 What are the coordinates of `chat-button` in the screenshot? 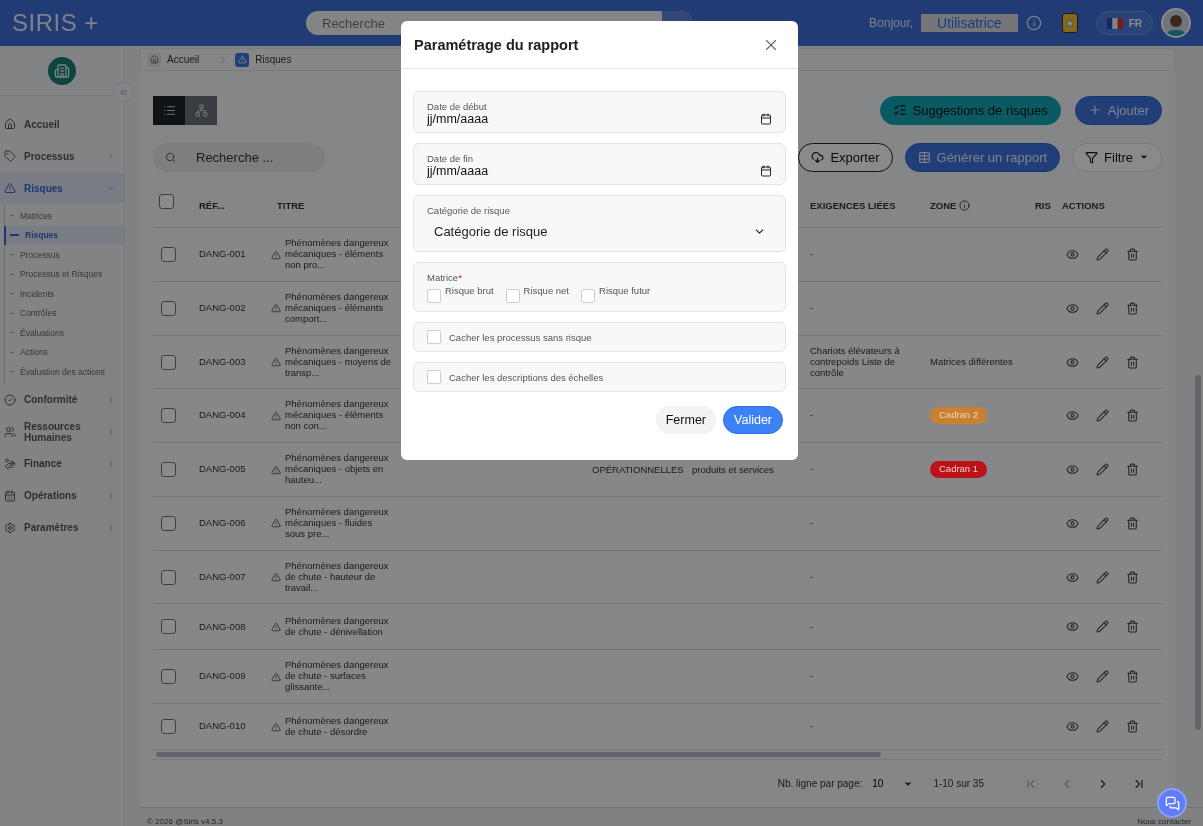 It's located at (1172, 803).